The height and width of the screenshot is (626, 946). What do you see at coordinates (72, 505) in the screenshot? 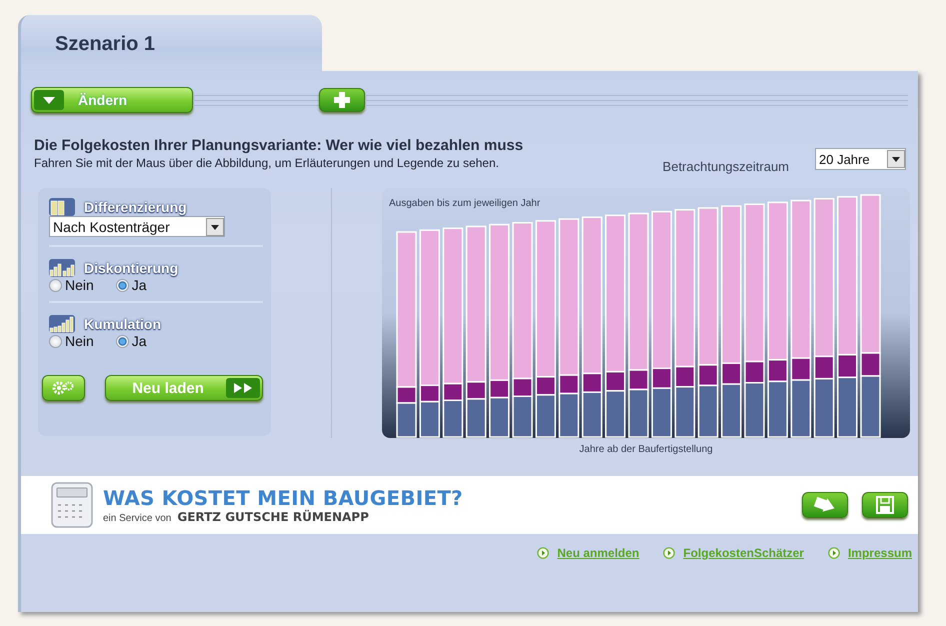
I see `calculator-icon` at bounding box center [72, 505].